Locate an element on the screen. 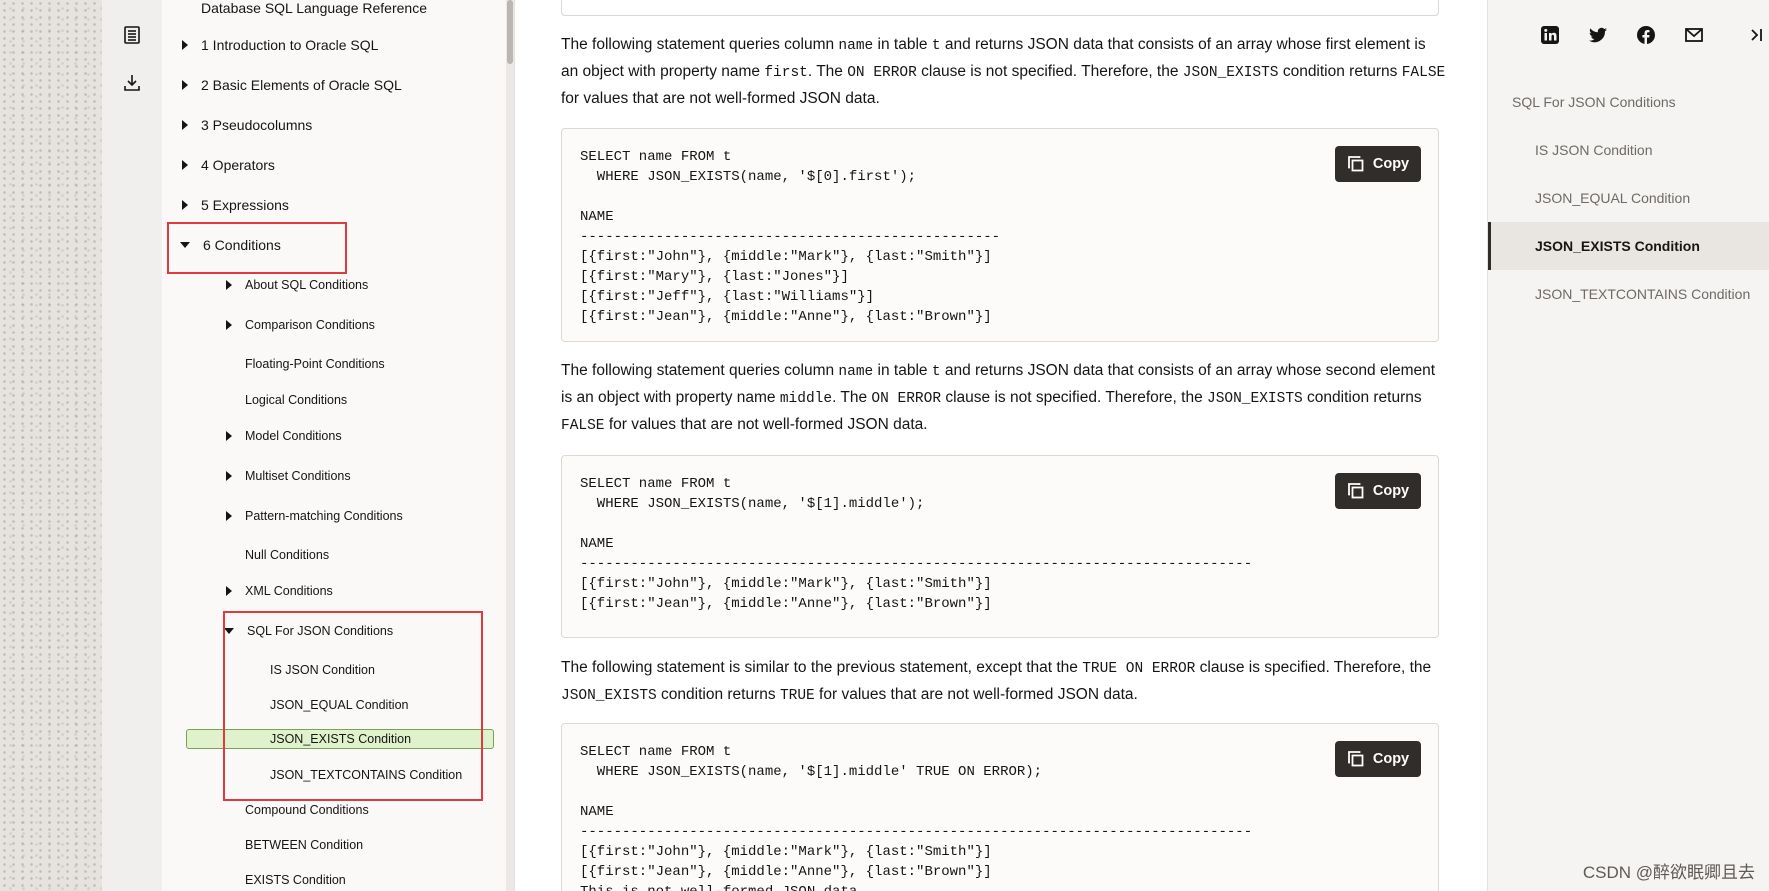  on-page-item-json-exists: JSON_EXISTS Condition is located at coordinates (1628, 246).